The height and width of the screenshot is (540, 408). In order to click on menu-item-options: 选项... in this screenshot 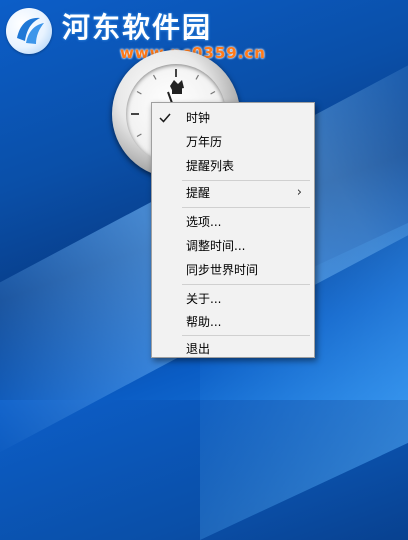, I will do `click(233, 222)`.